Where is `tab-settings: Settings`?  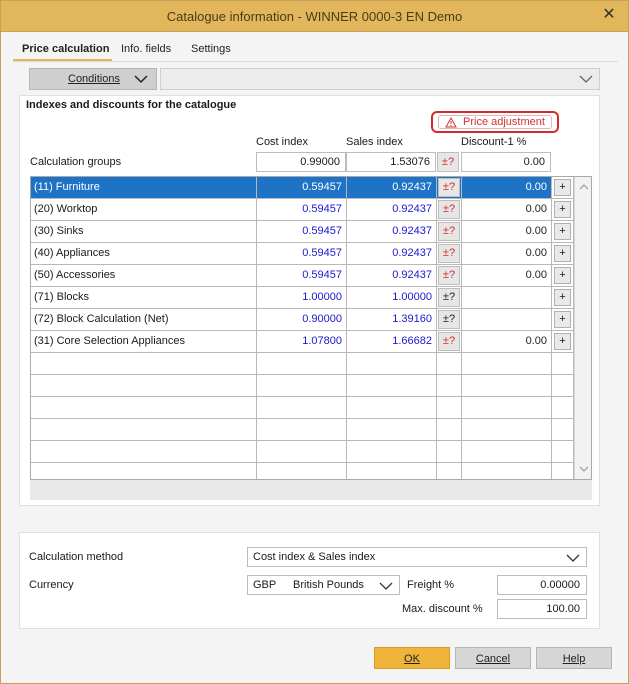
tab-settings: Settings is located at coordinates (211, 49).